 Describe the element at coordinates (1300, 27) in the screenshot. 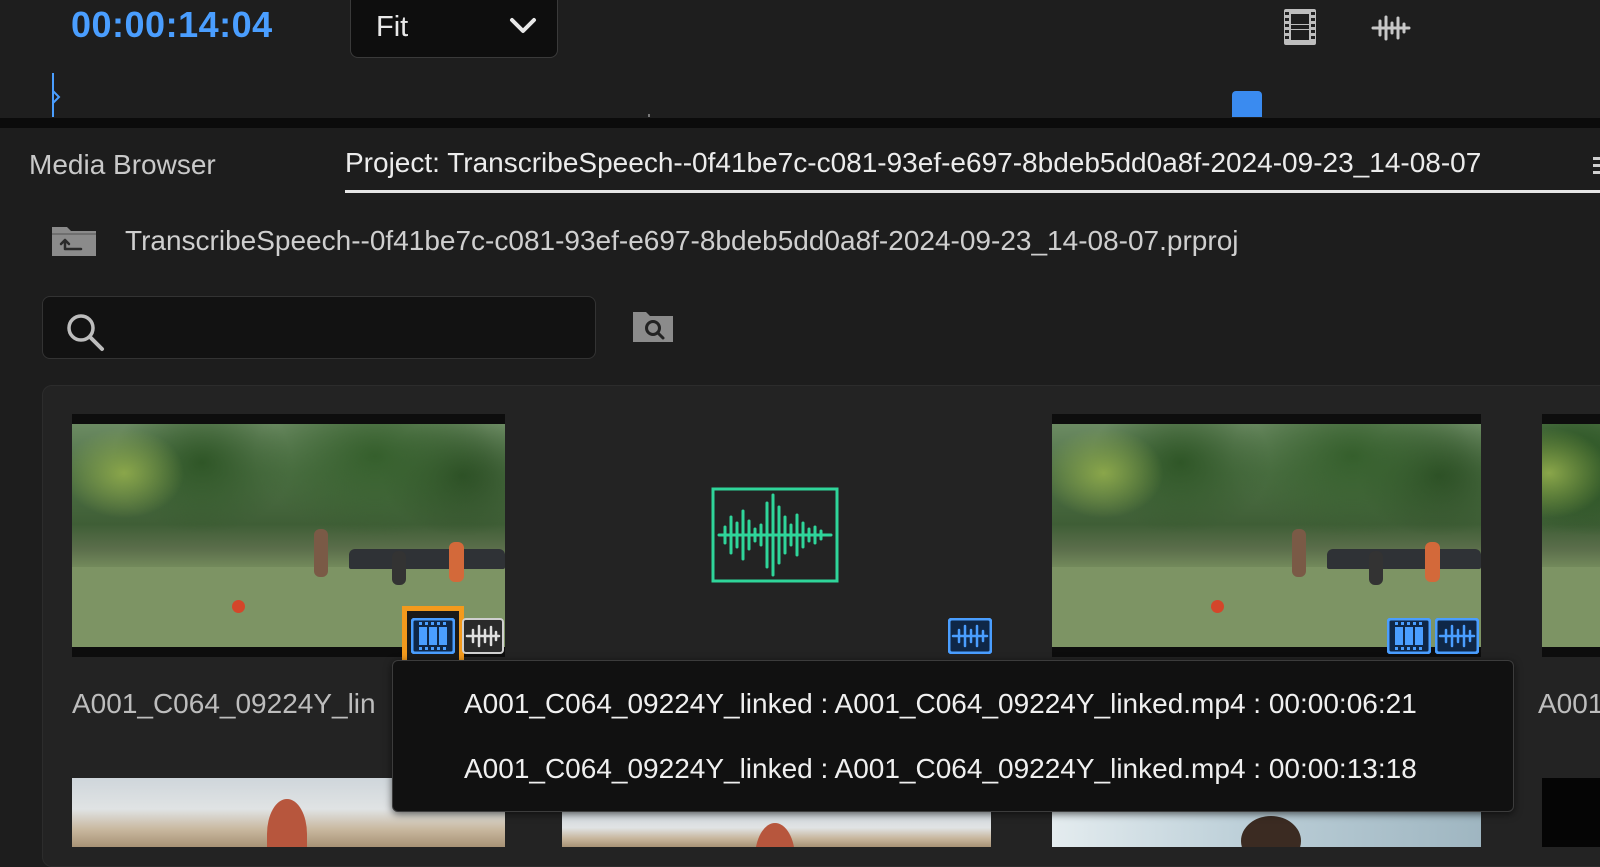

I see `drag-video-only-icon` at that location.